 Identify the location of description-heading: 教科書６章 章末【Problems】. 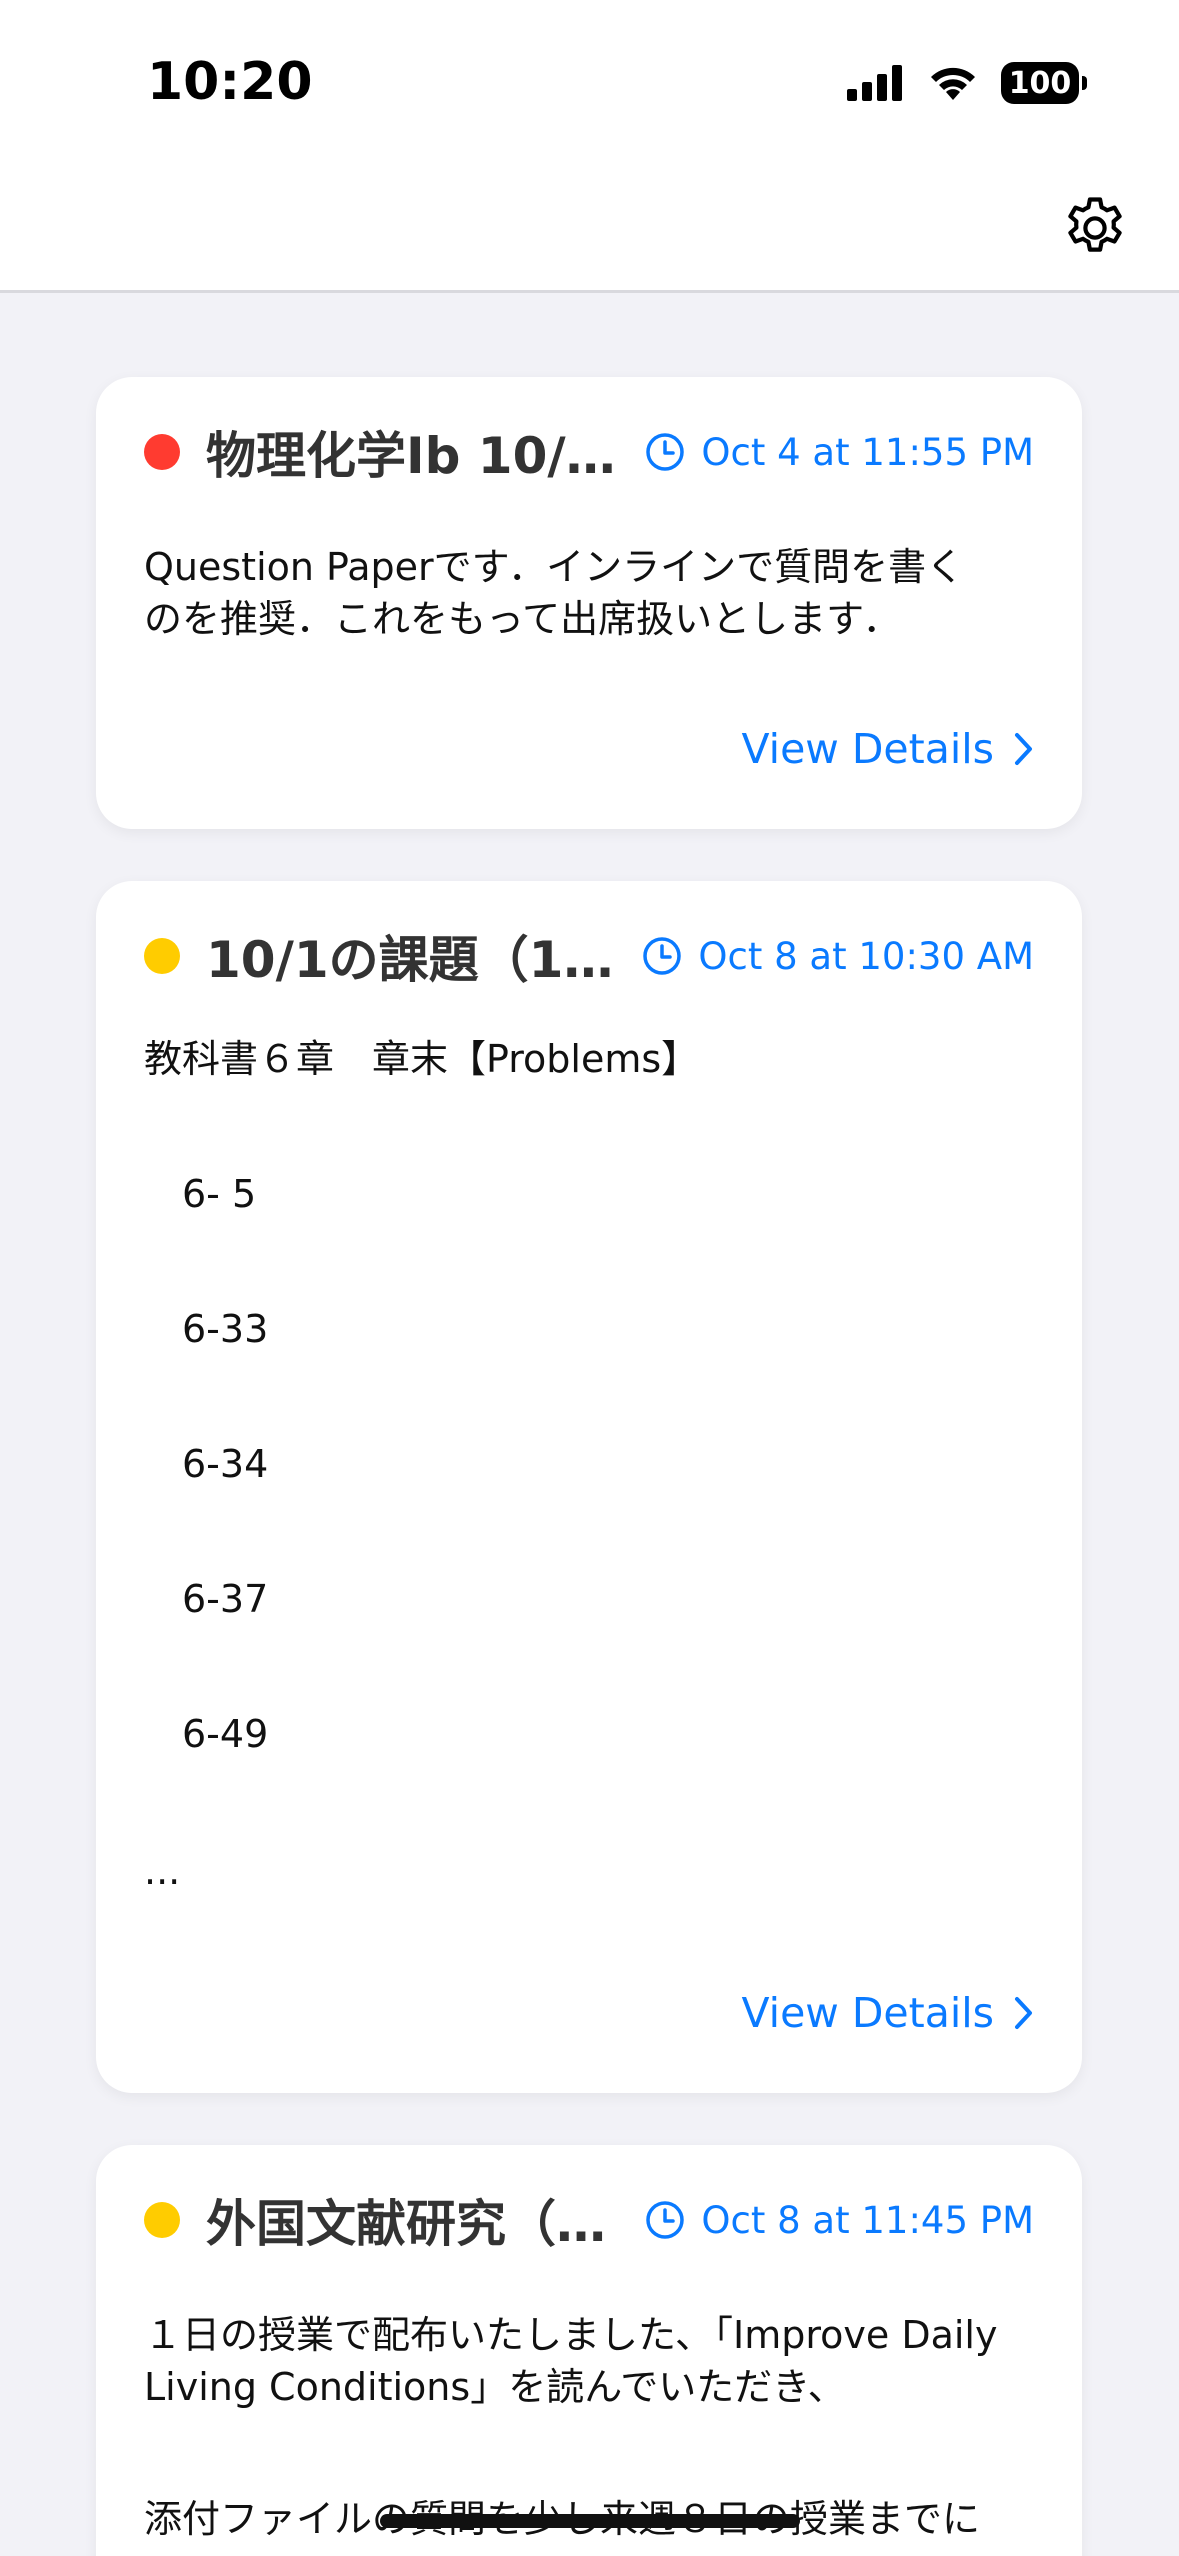
(422, 1059).